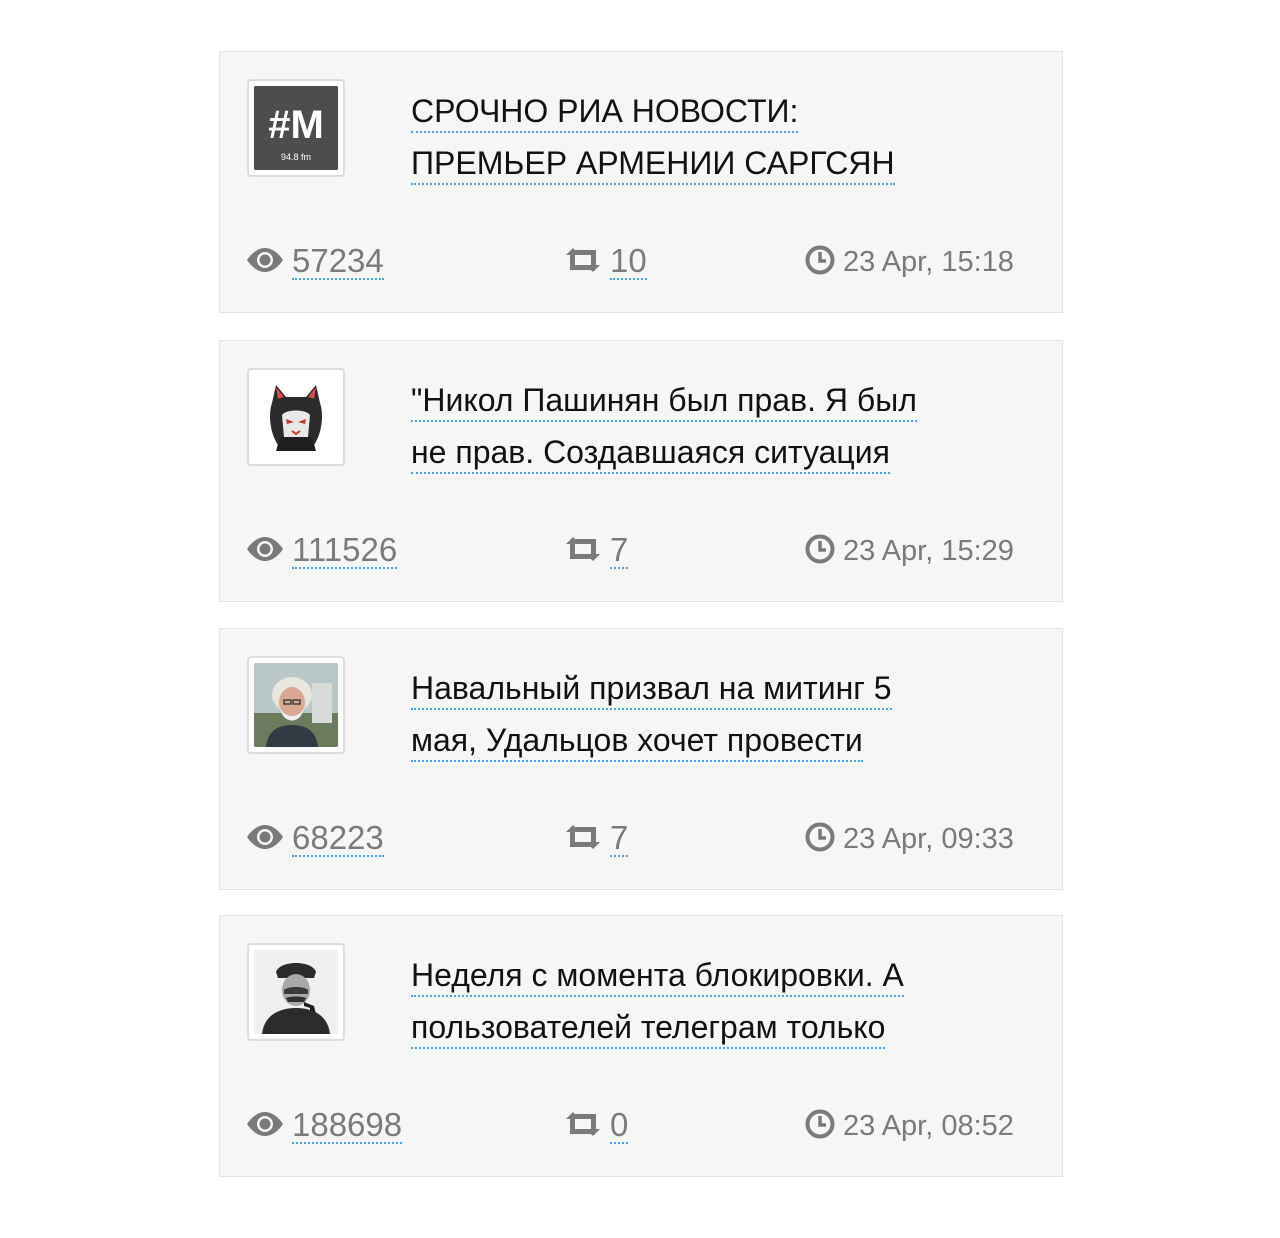 The image size is (1280, 1238). Describe the element at coordinates (641, 551) in the screenshot. I see `post-stats: 111526 7 23 Apr, 15:29` at that location.